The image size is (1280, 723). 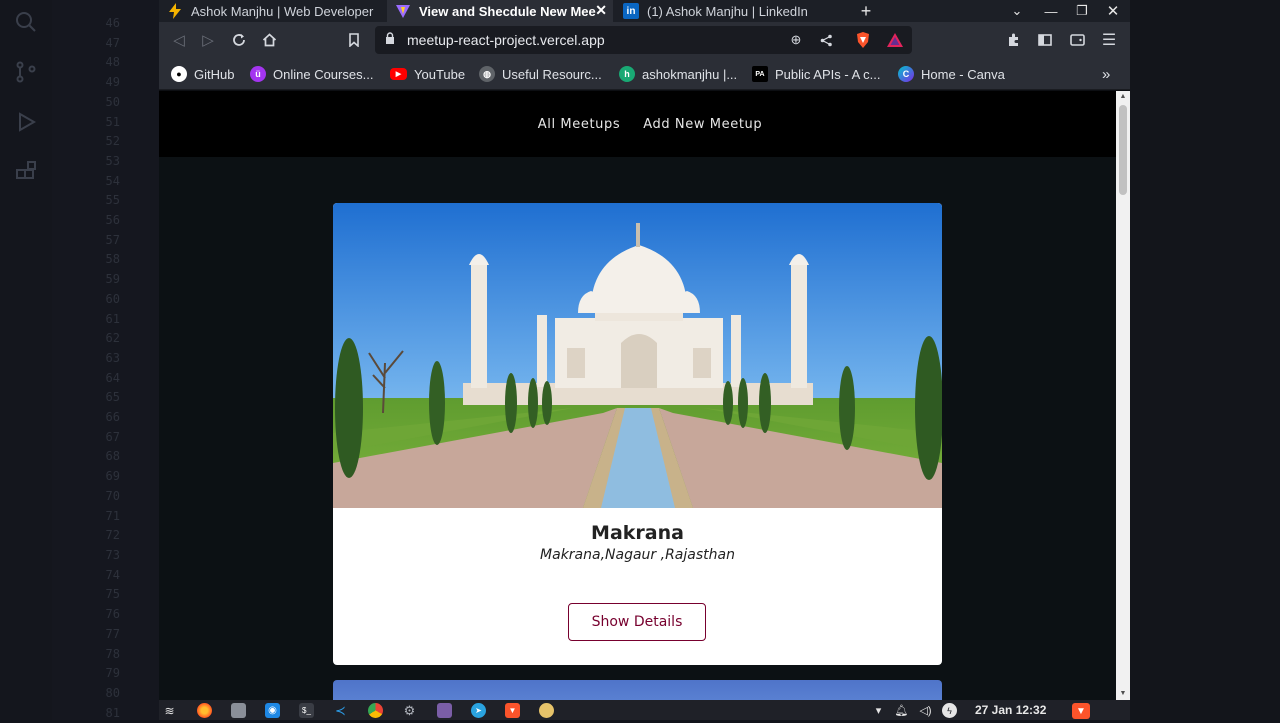 What do you see at coordinates (951, 74) in the screenshot?
I see `bookmark-canva: C Home - Canva` at bounding box center [951, 74].